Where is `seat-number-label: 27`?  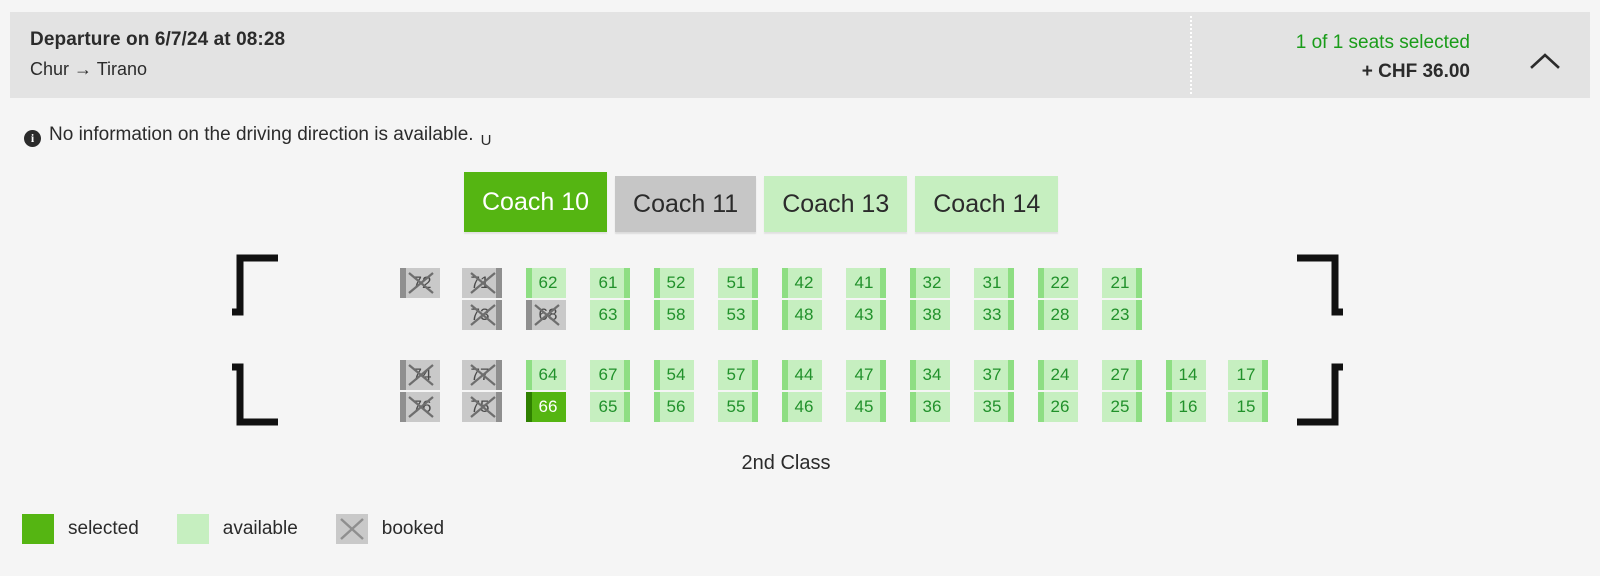 seat-number-label: 27 is located at coordinates (1120, 374).